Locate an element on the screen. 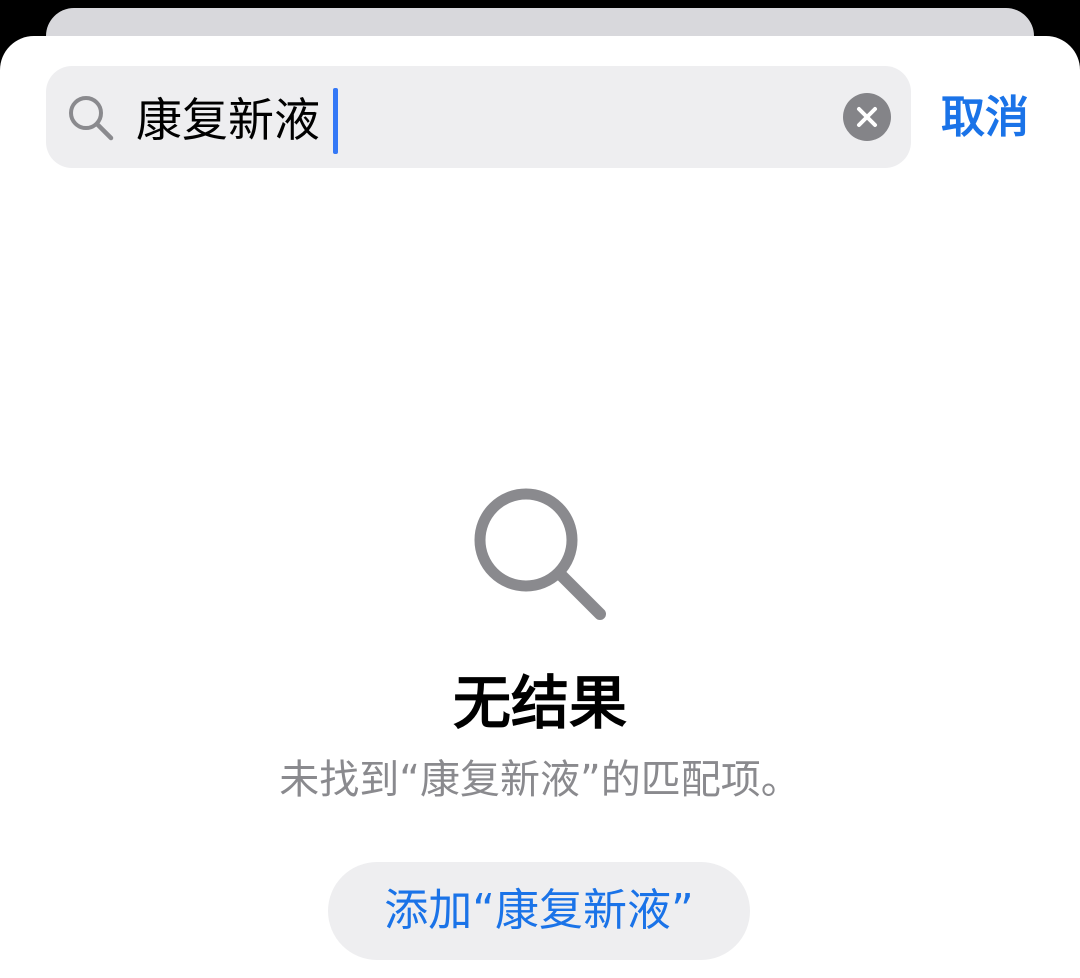  search-input is located at coordinates (476, 117).